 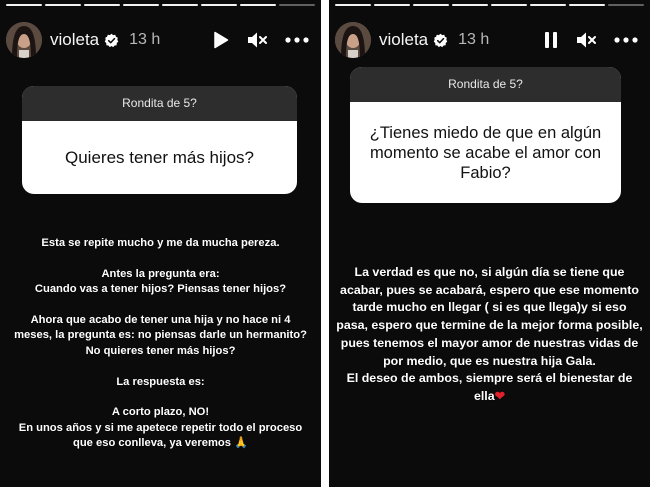 I want to click on answer-paragraph: A corto plazo, NO!, so click(x=160, y=412).